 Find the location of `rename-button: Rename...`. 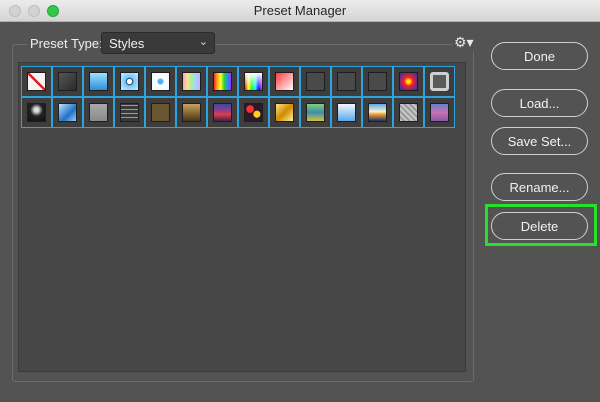

rename-button: Rename... is located at coordinates (539, 187).